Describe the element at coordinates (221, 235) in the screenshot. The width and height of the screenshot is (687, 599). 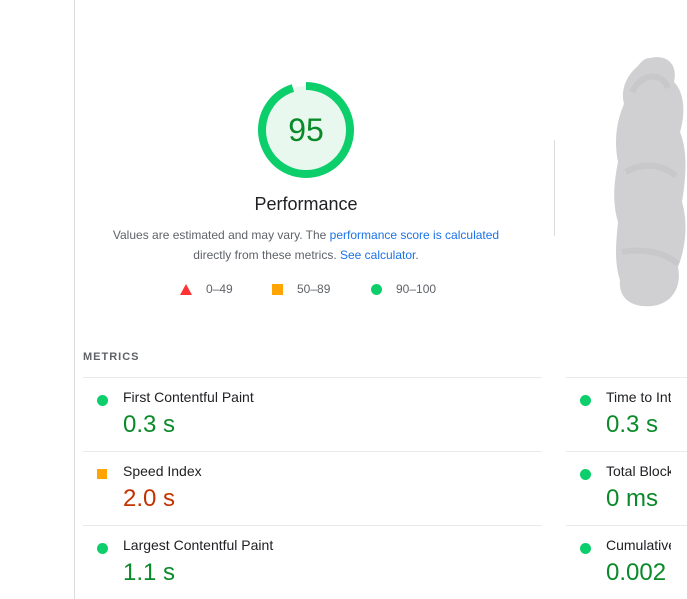
I see `description-text-1: Values are estimated and may vary. The` at that location.